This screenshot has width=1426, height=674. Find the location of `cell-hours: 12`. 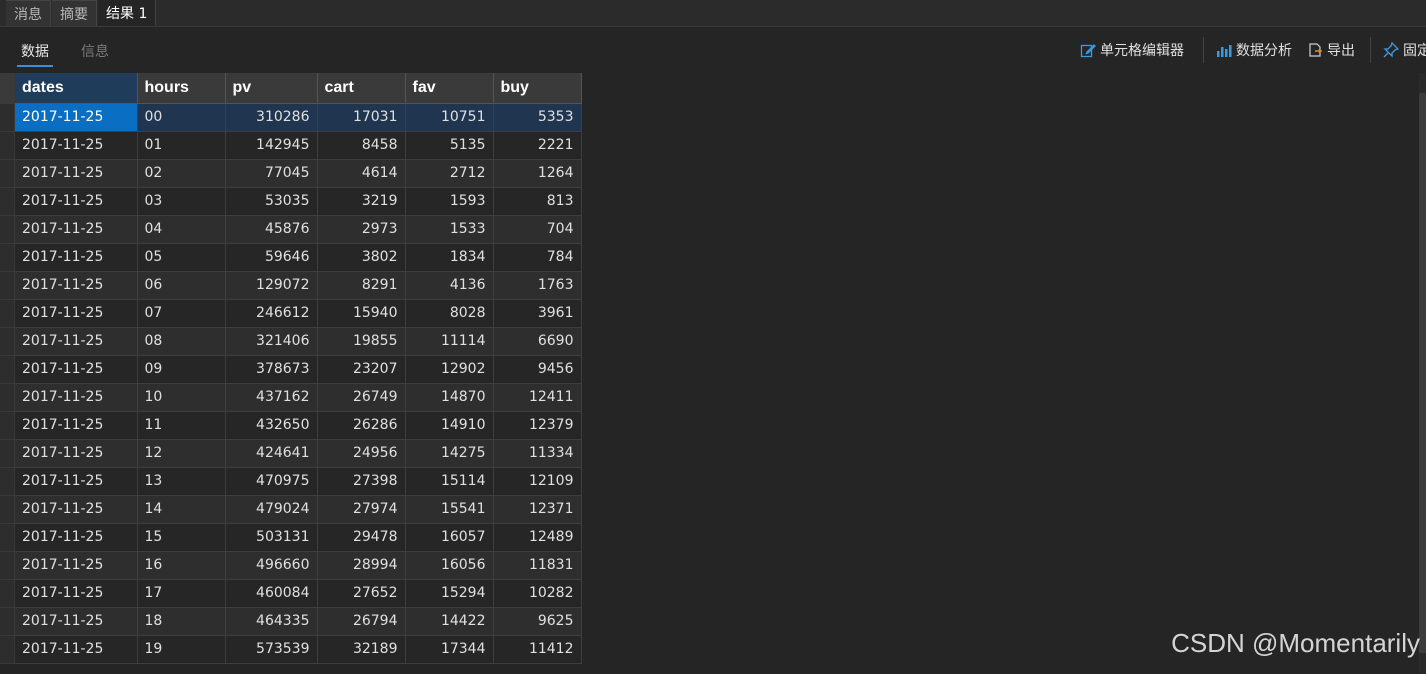

cell-hours: 12 is located at coordinates (181, 453).